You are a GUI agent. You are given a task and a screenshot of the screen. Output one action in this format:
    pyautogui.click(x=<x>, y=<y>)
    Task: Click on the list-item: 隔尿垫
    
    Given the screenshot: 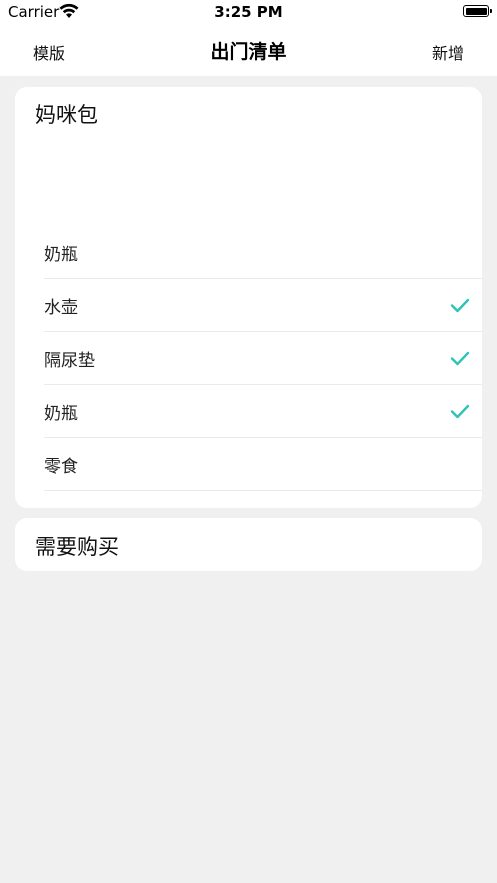 What is the action you would take?
    pyautogui.click(x=263, y=358)
    